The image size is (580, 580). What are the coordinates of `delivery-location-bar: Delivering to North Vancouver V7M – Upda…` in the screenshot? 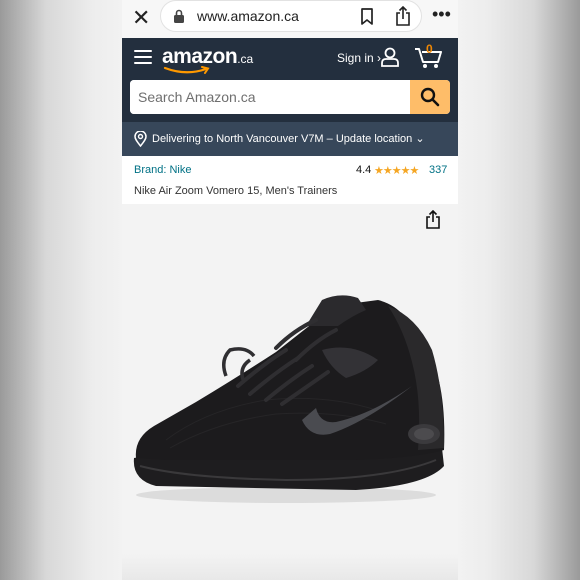 It's located at (290, 139).